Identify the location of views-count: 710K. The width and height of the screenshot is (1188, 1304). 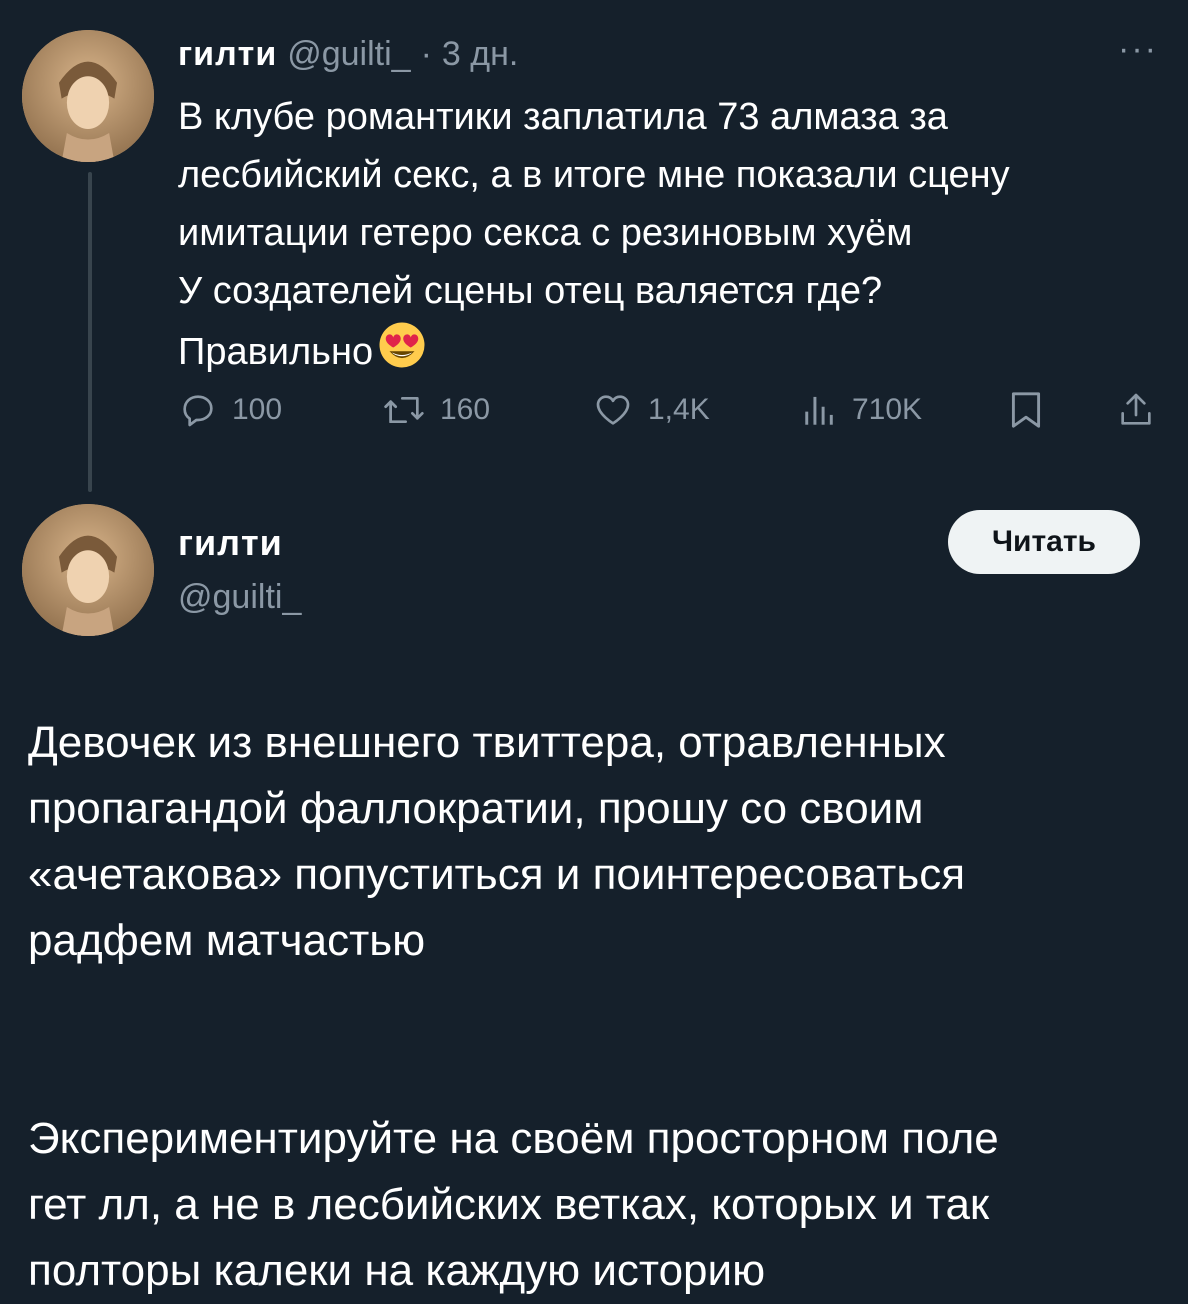
(887, 409).